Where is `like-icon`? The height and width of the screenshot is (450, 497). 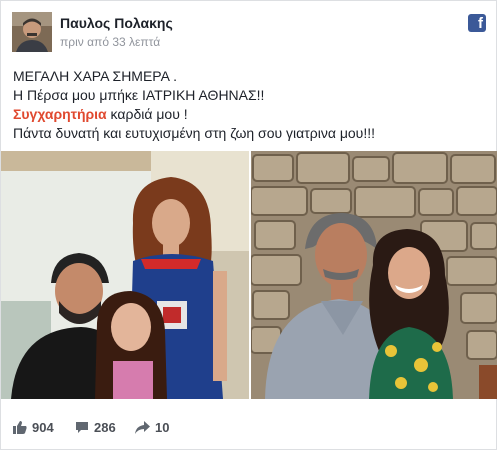
like-icon is located at coordinates (20, 427).